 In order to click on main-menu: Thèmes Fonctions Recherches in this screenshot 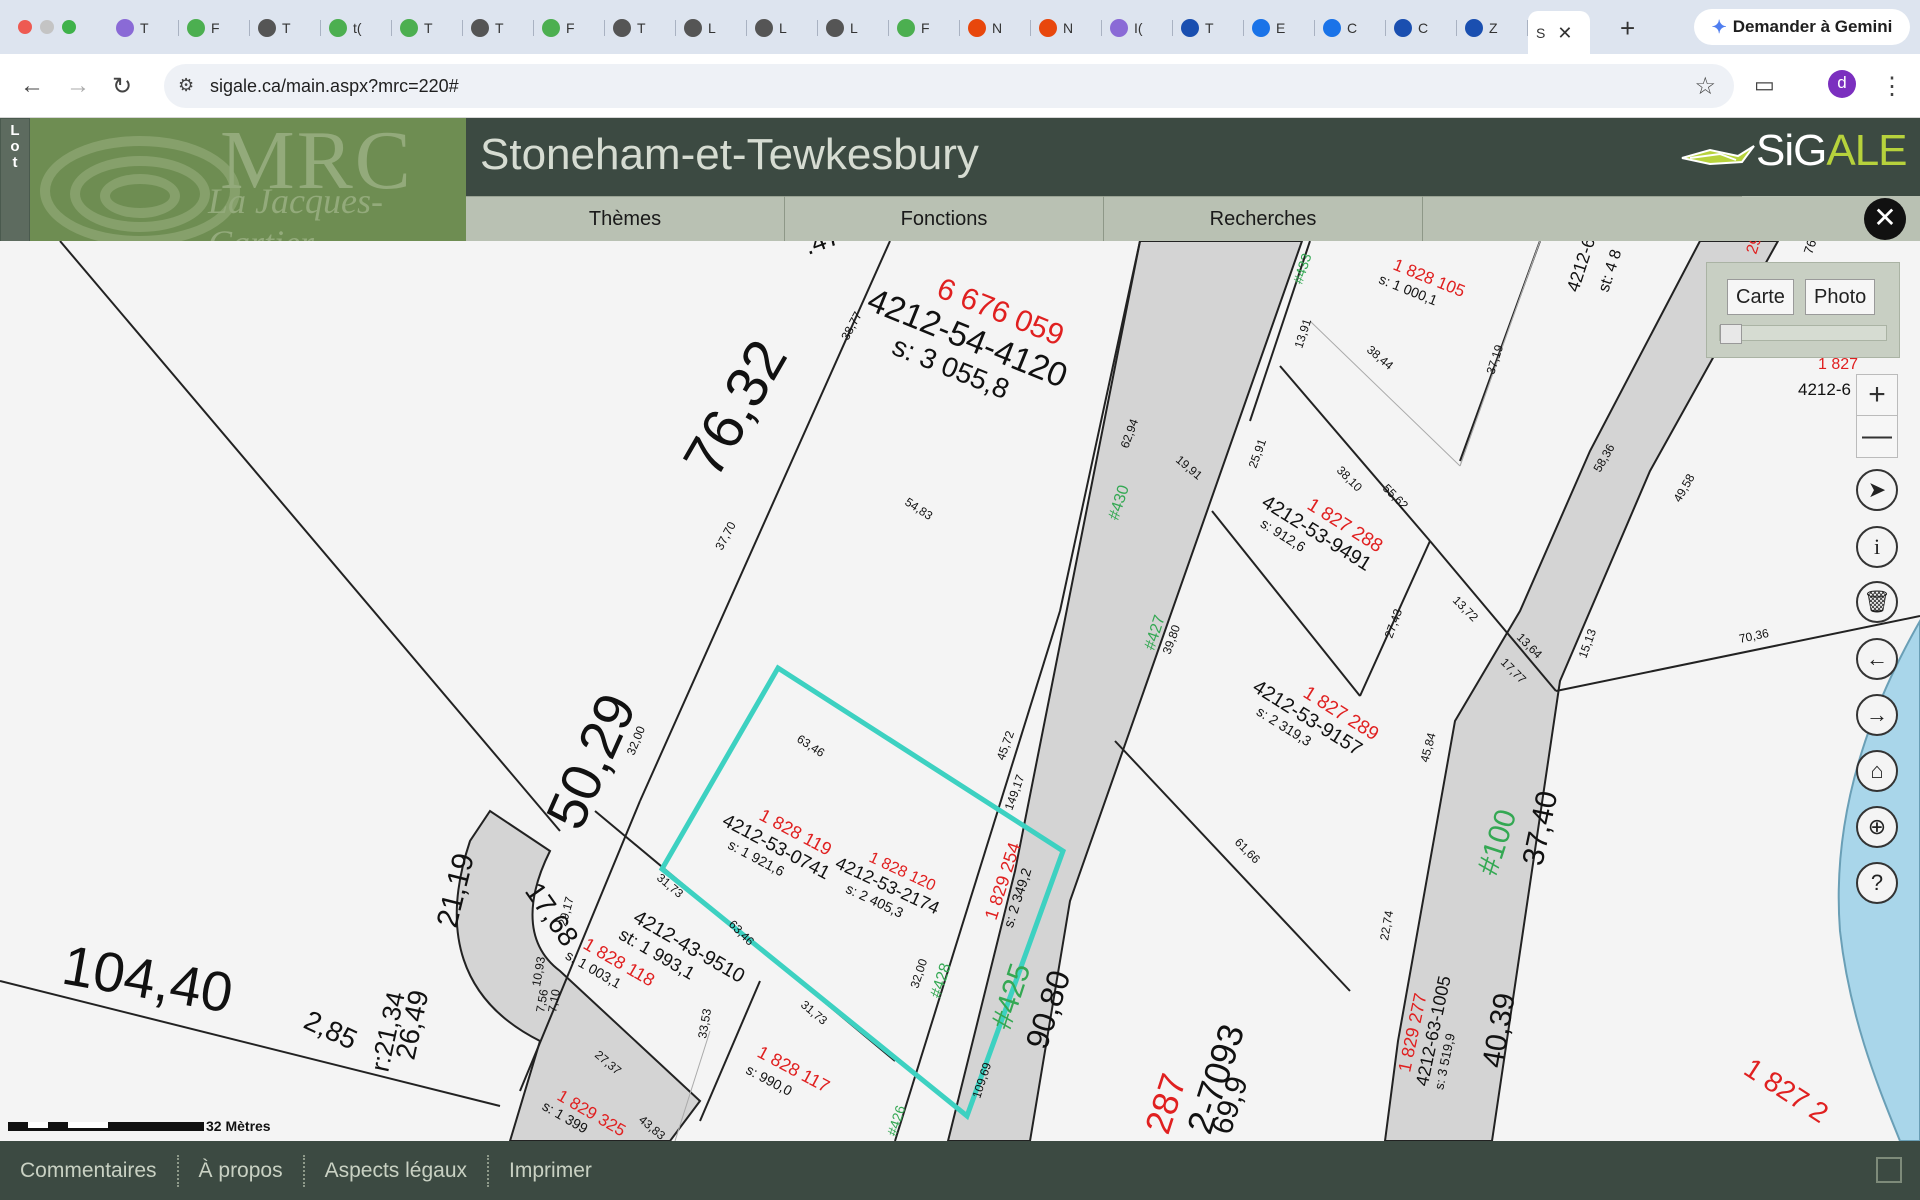, I will do `click(1193, 218)`.